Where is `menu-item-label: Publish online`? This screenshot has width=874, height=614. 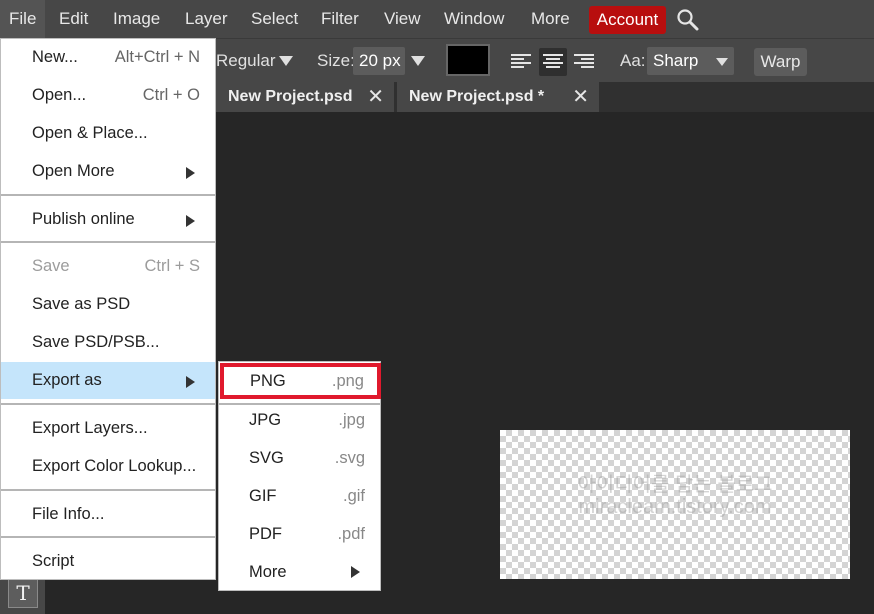 menu-item-label: Publish online is located at coordinates (83, 219).